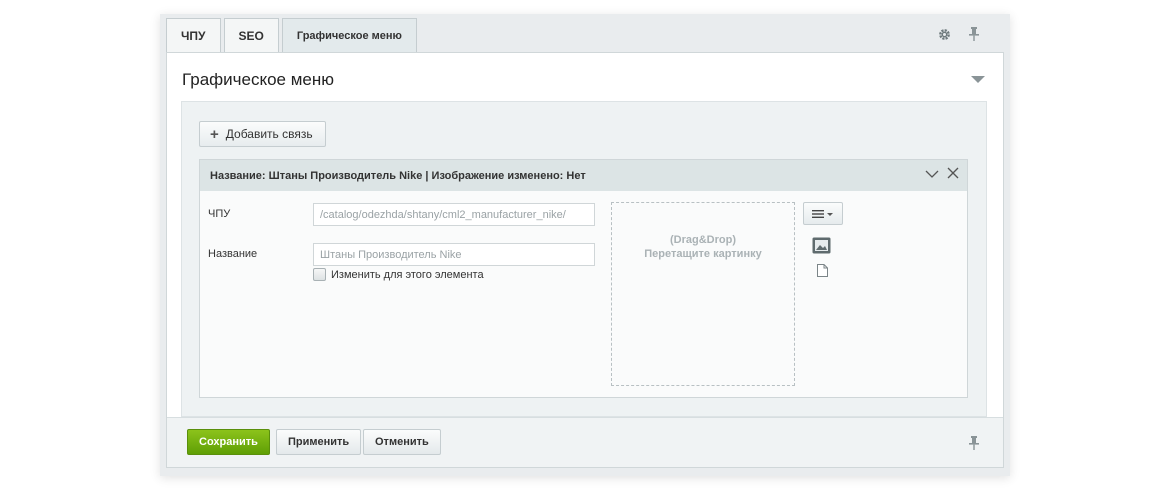 The image size is (1170, 492). Describe the element at coordinates (258, 79) in the screenshot. I see `panel-title: Графическое меню` at that location.